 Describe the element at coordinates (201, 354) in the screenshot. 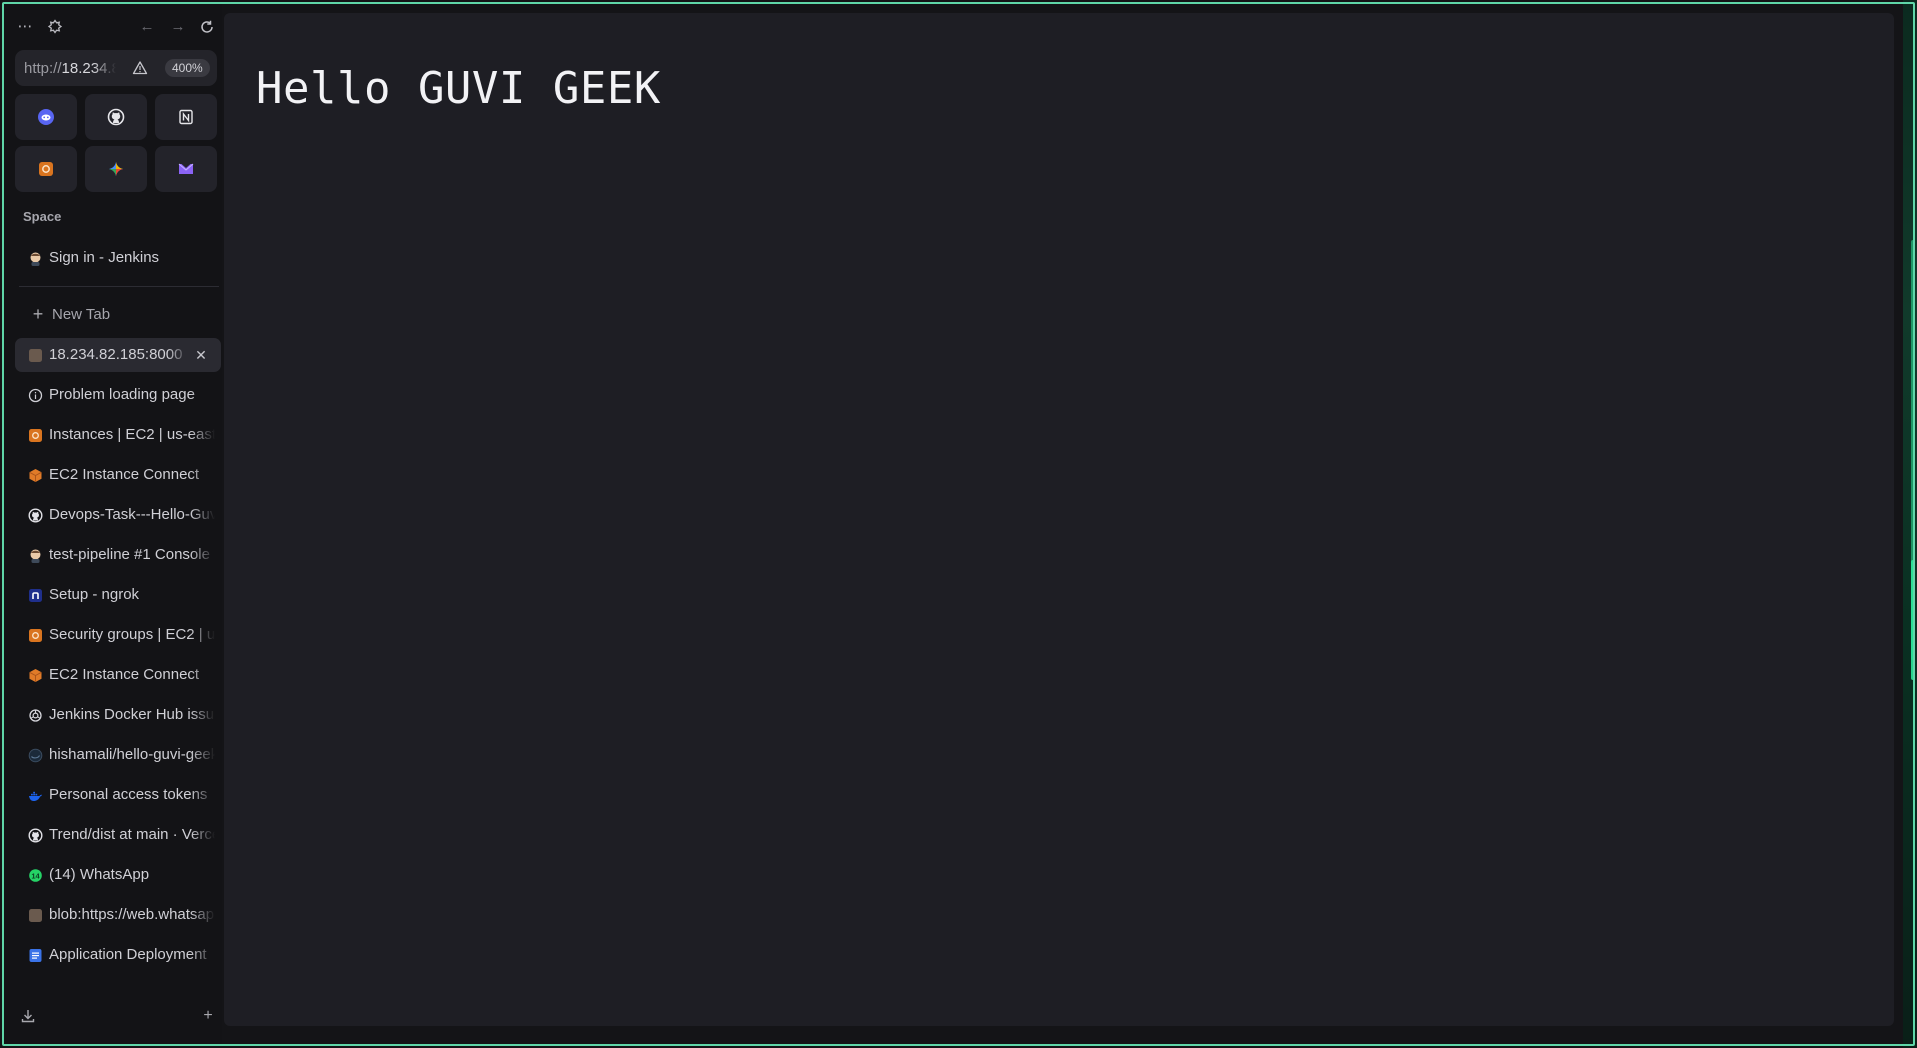

I see `close-tab-icon: ✕` at that location.